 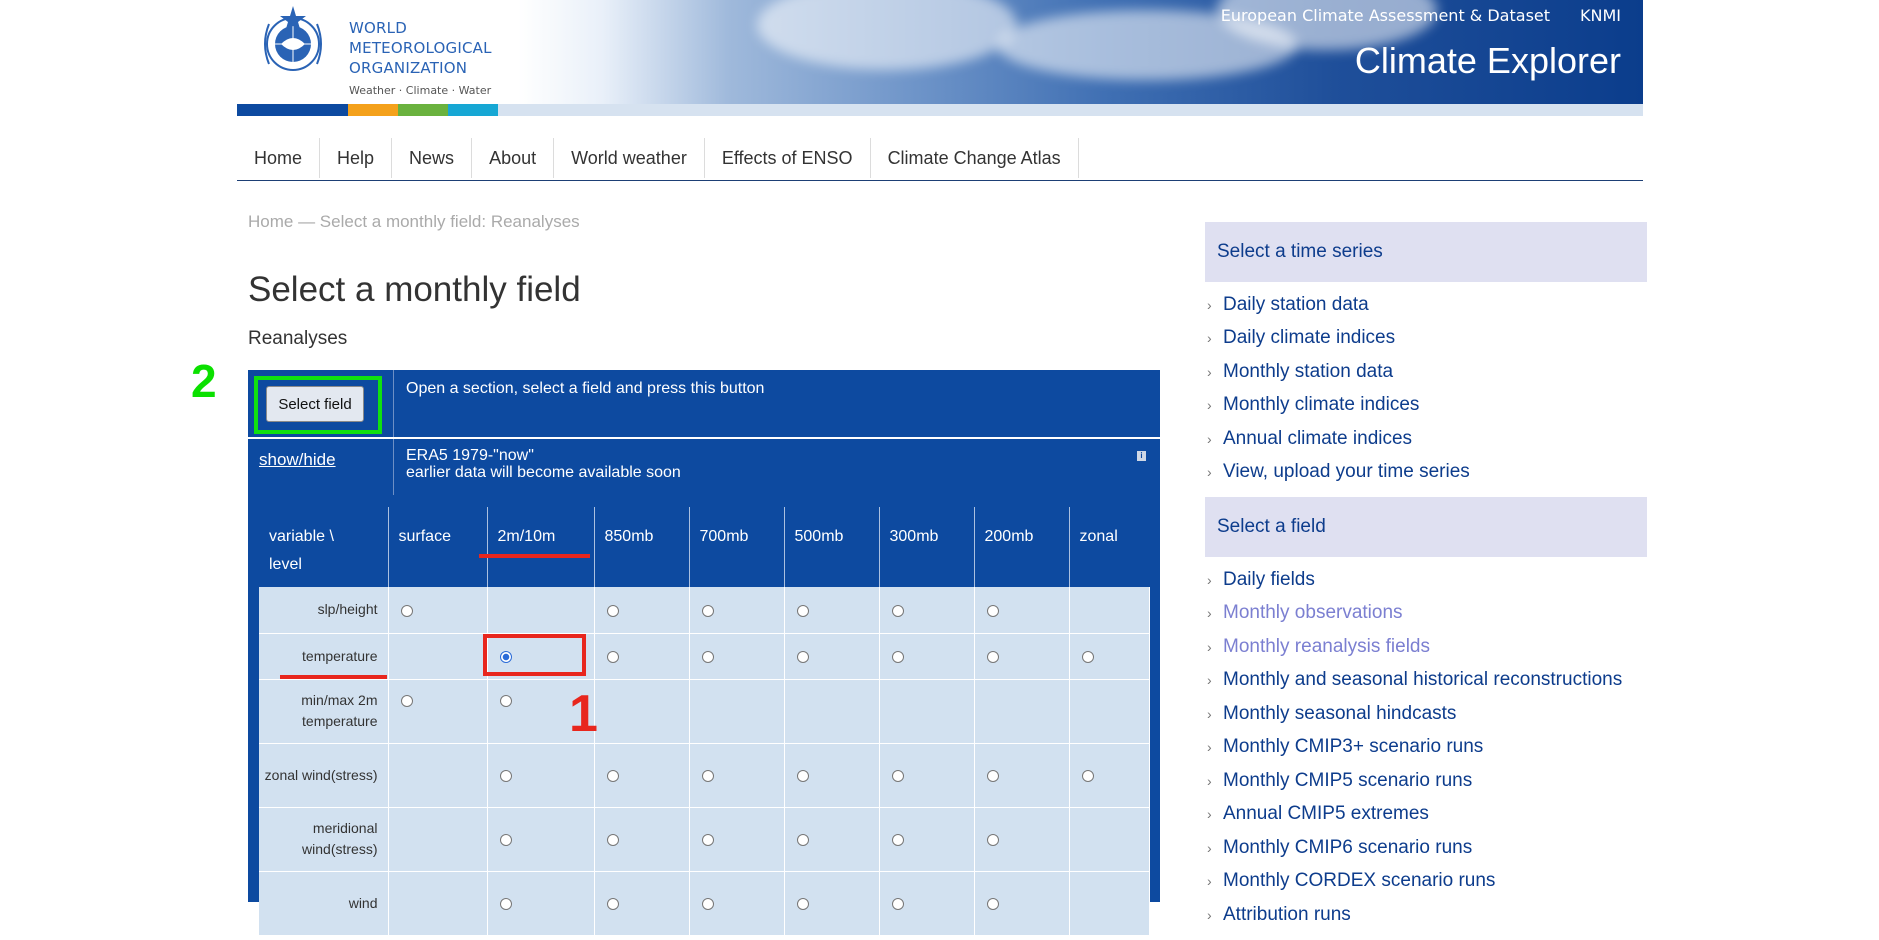 I want to click on sidebar-link: › Monthly CMIP3+ scenario runs, so click(x=1433, y=748).